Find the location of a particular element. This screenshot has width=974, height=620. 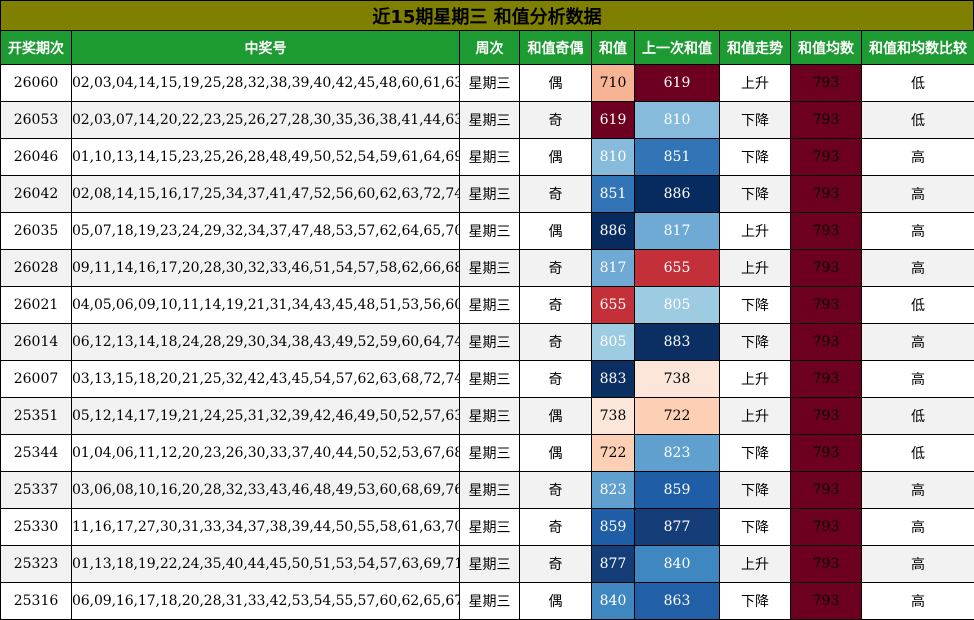

cell-period: 26035 is located at coordinates (36, 231).